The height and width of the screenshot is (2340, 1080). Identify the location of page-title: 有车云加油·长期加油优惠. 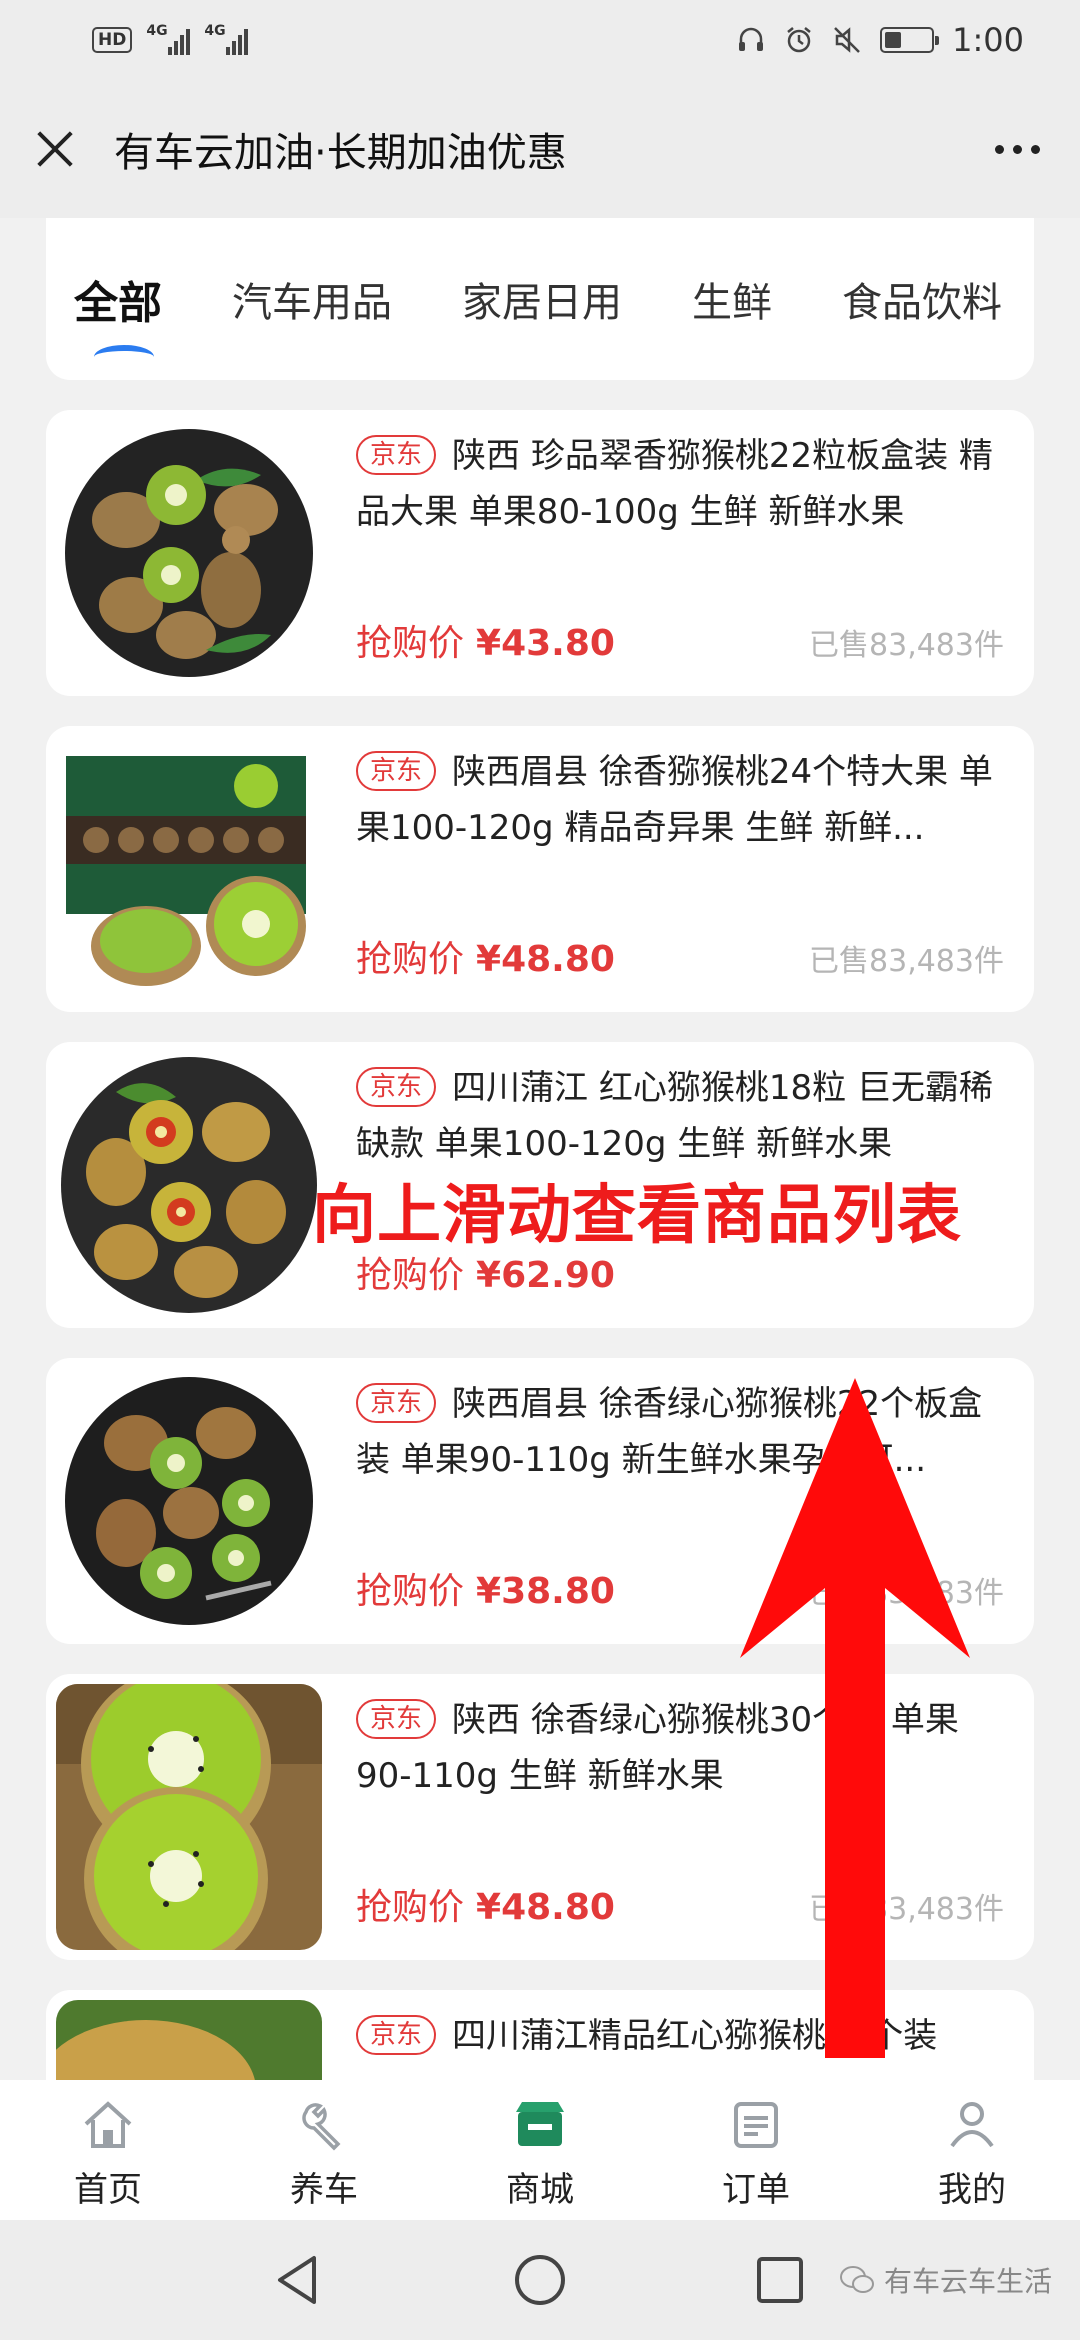
(340, 153).